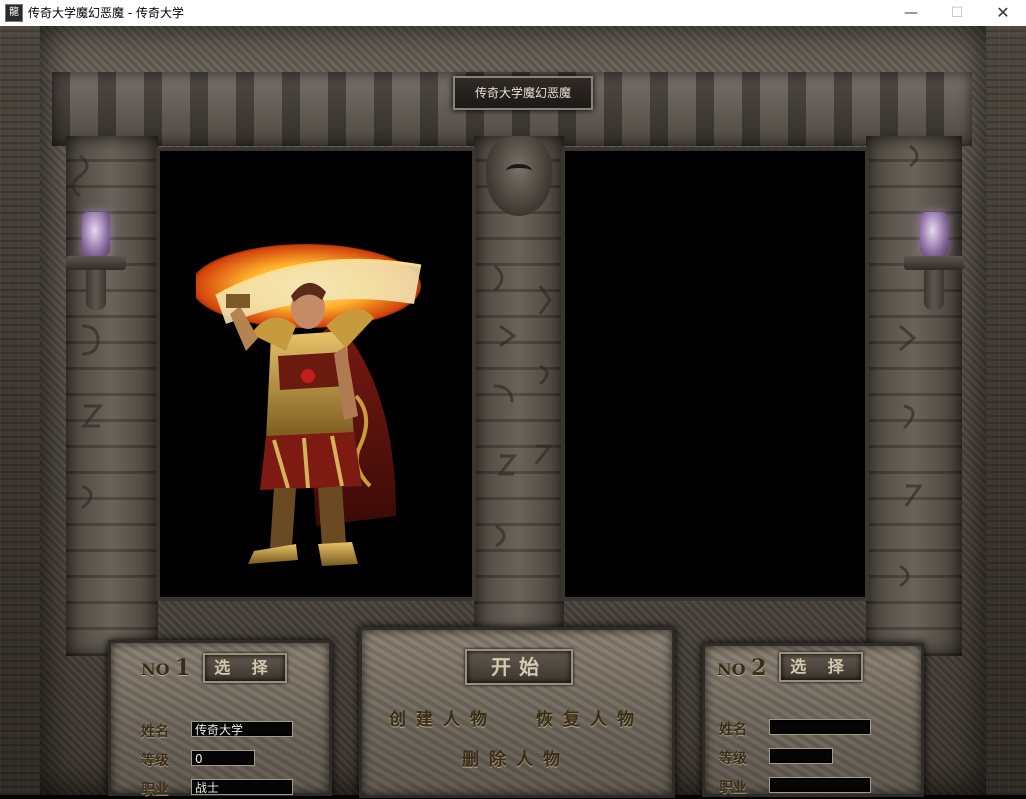 This screenshot has width=1026, height=799. What do you see at coordinates (590, 717) in the screenshot?
I see `restore-character-button: 恢复人物` at bounding box center [590, 717].